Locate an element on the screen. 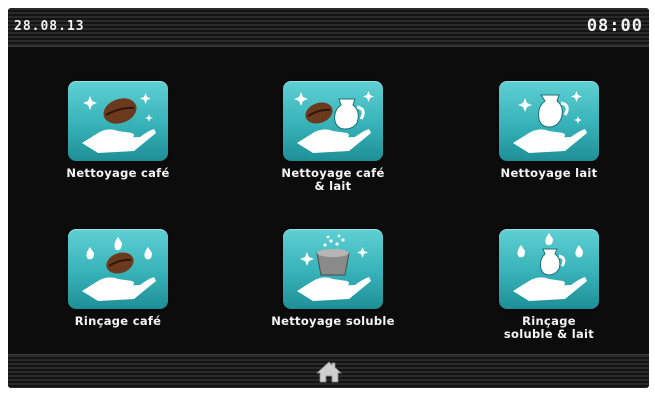 The height and width of the screenshot is (394, 655). tile-label: Nettoyage lait is located at coordinates (549, 173).